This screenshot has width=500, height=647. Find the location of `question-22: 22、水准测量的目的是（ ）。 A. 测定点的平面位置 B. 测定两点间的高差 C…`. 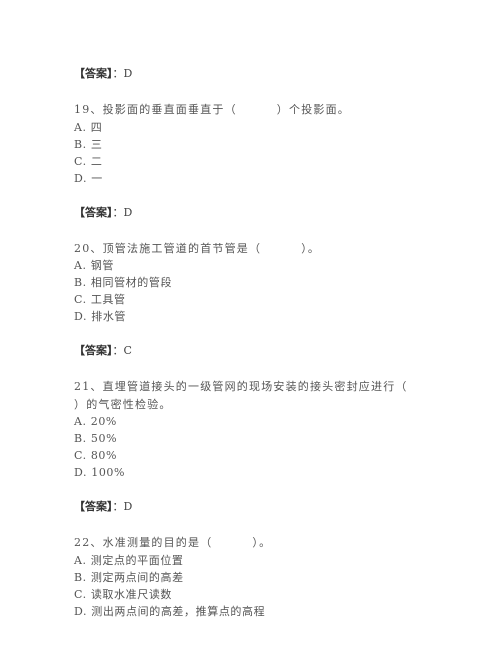

question-22: 22、水准测量的目的是（ ）。 A. 测定点的平面位置 B. 测定两点间的高差 C… is located at coordinates (254, 577).